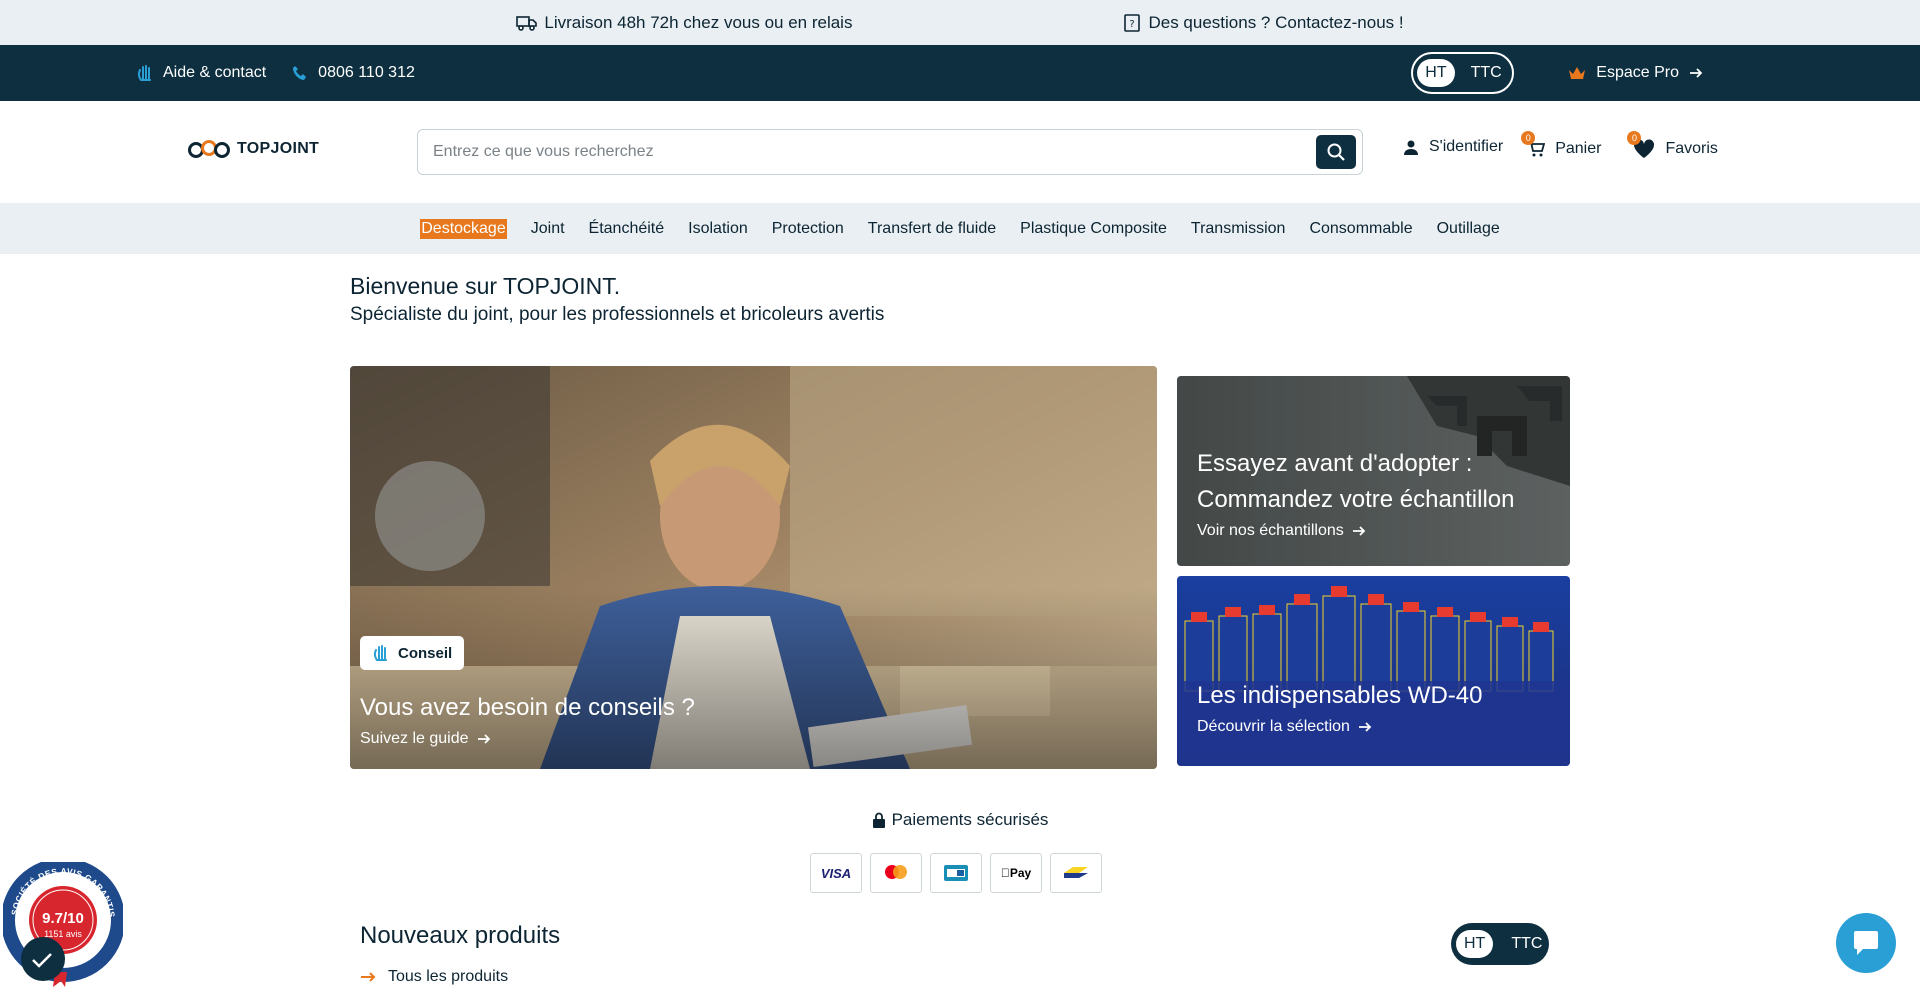  Describe the element at coordinates (1335, 463) in the screenshot. I see `sample-promo-title-1: Essayez avant d'adopter :` at that location.